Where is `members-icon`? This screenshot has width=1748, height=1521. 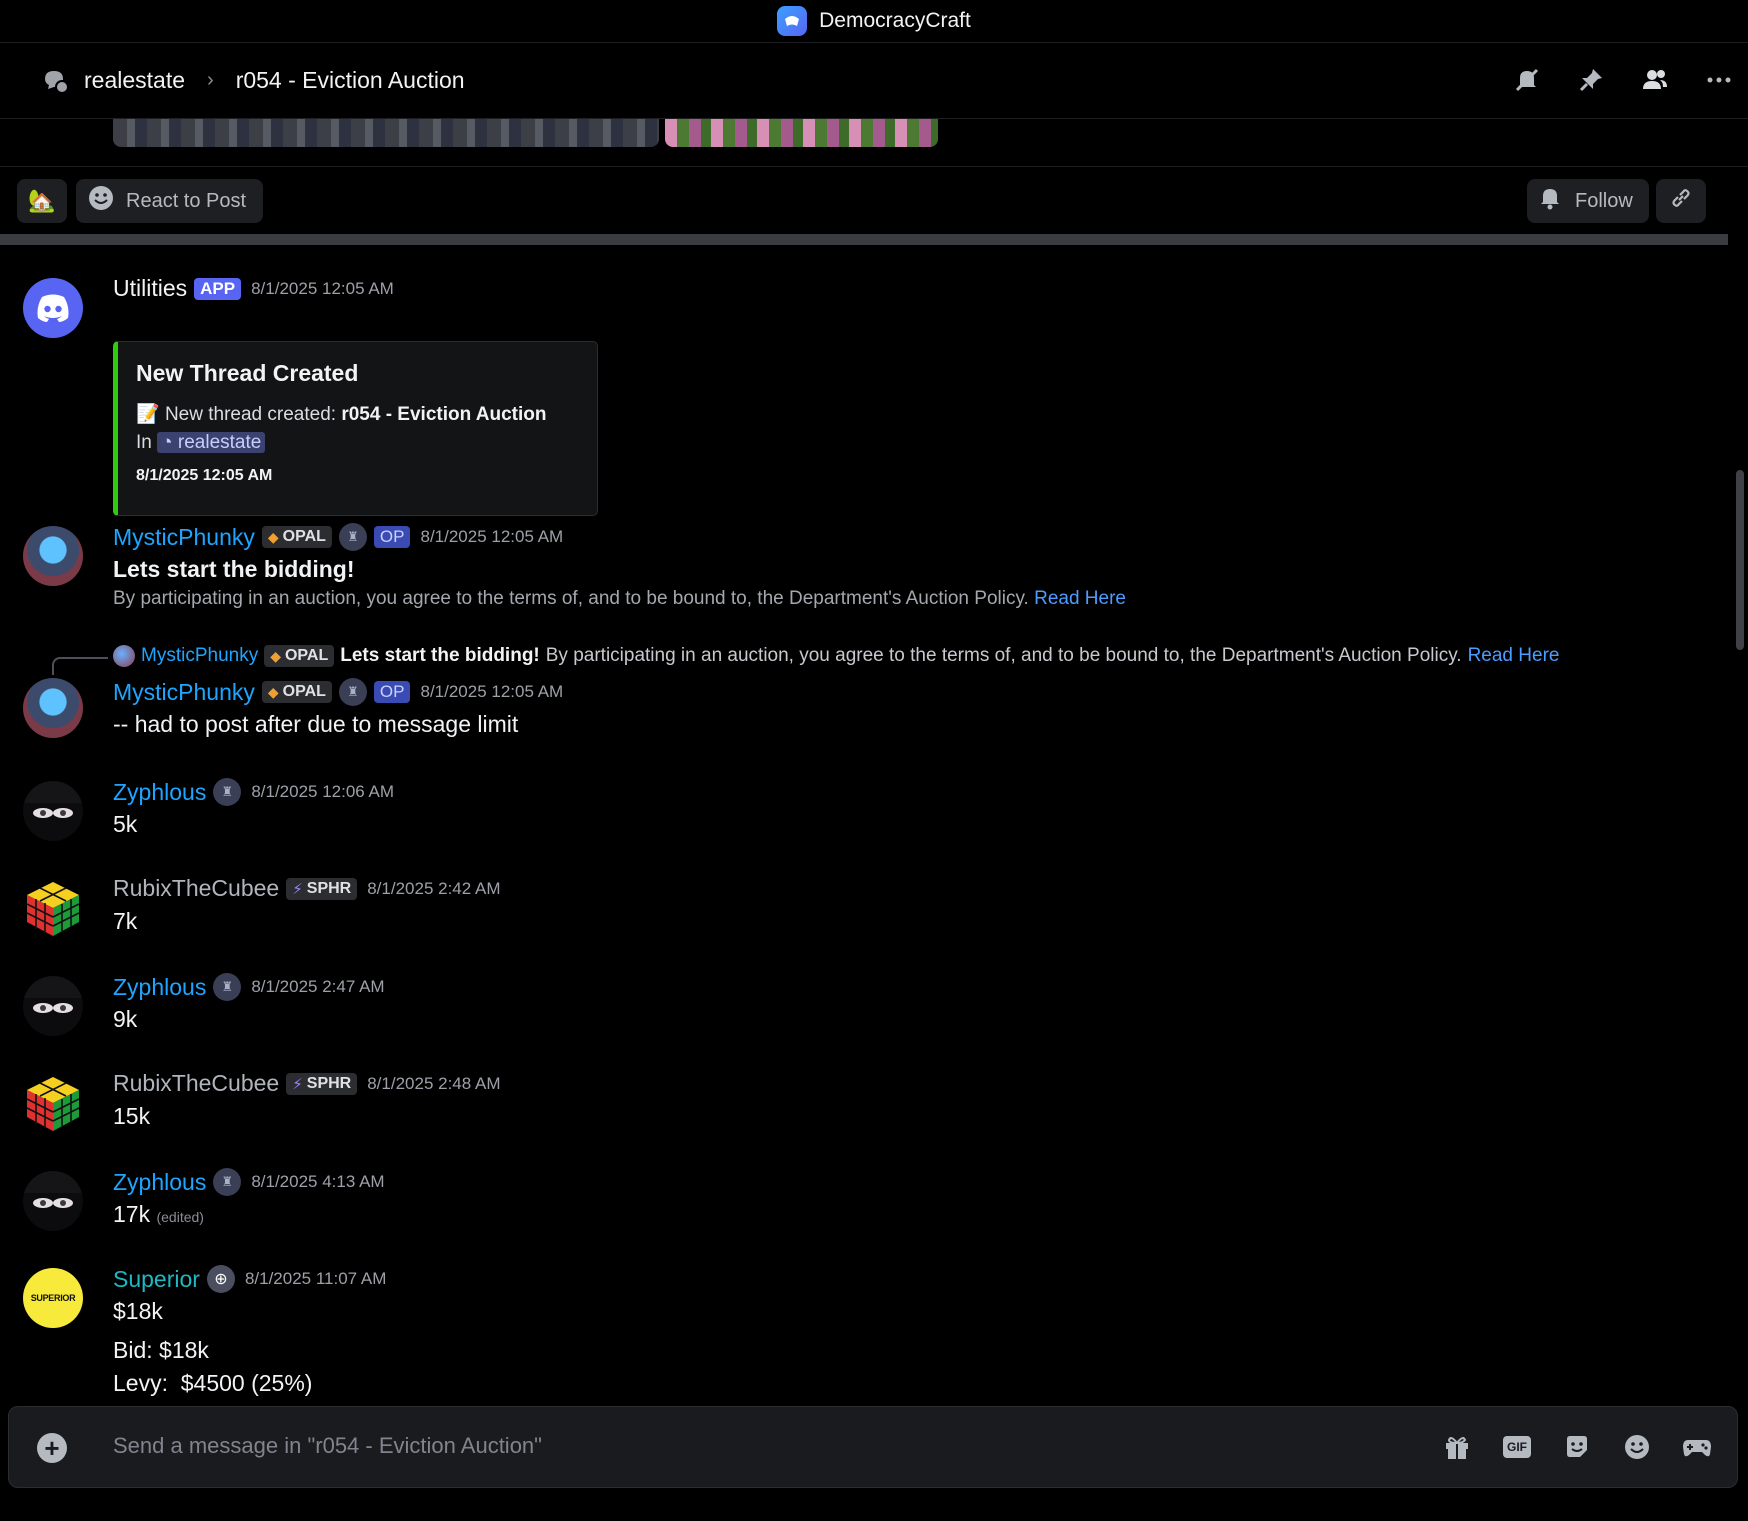
members-icon is located at coordinates (1655, 80).